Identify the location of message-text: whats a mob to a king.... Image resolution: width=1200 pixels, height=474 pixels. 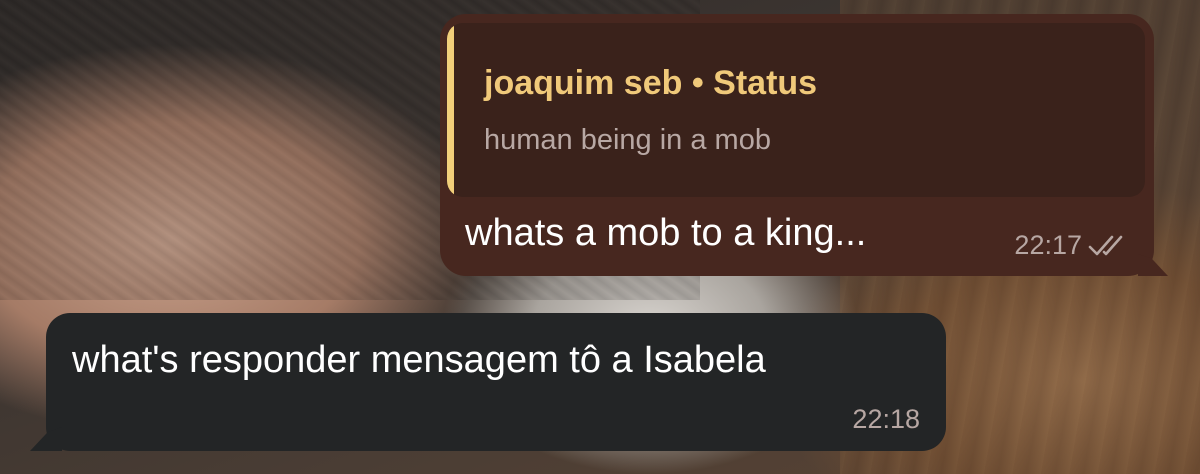
(666, 233).